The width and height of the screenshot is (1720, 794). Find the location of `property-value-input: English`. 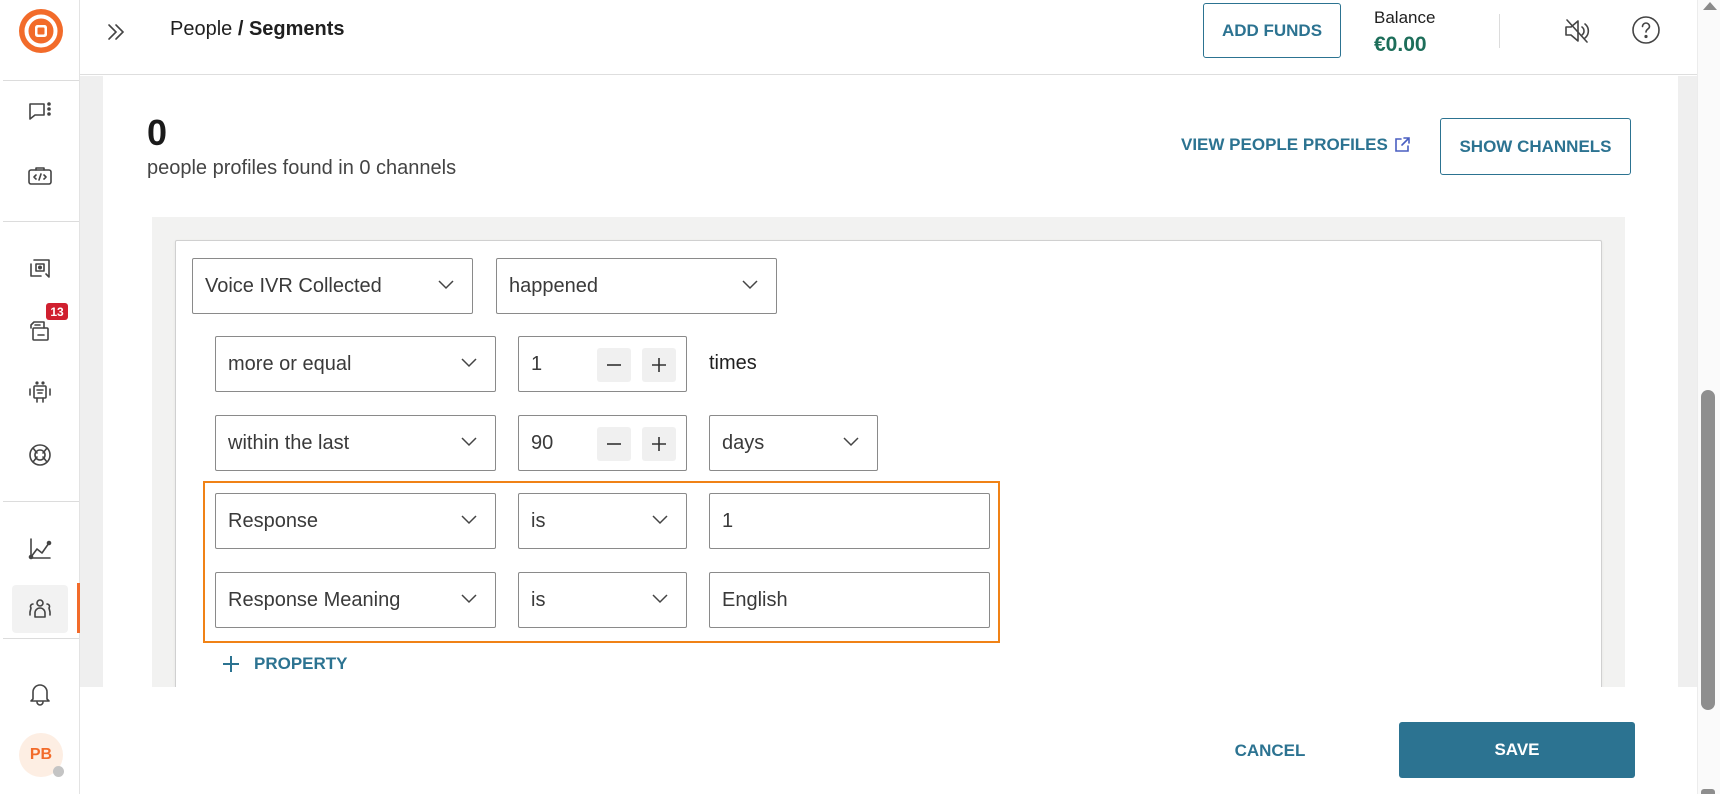

property-value-input: English is located at coordinates (849, 600).